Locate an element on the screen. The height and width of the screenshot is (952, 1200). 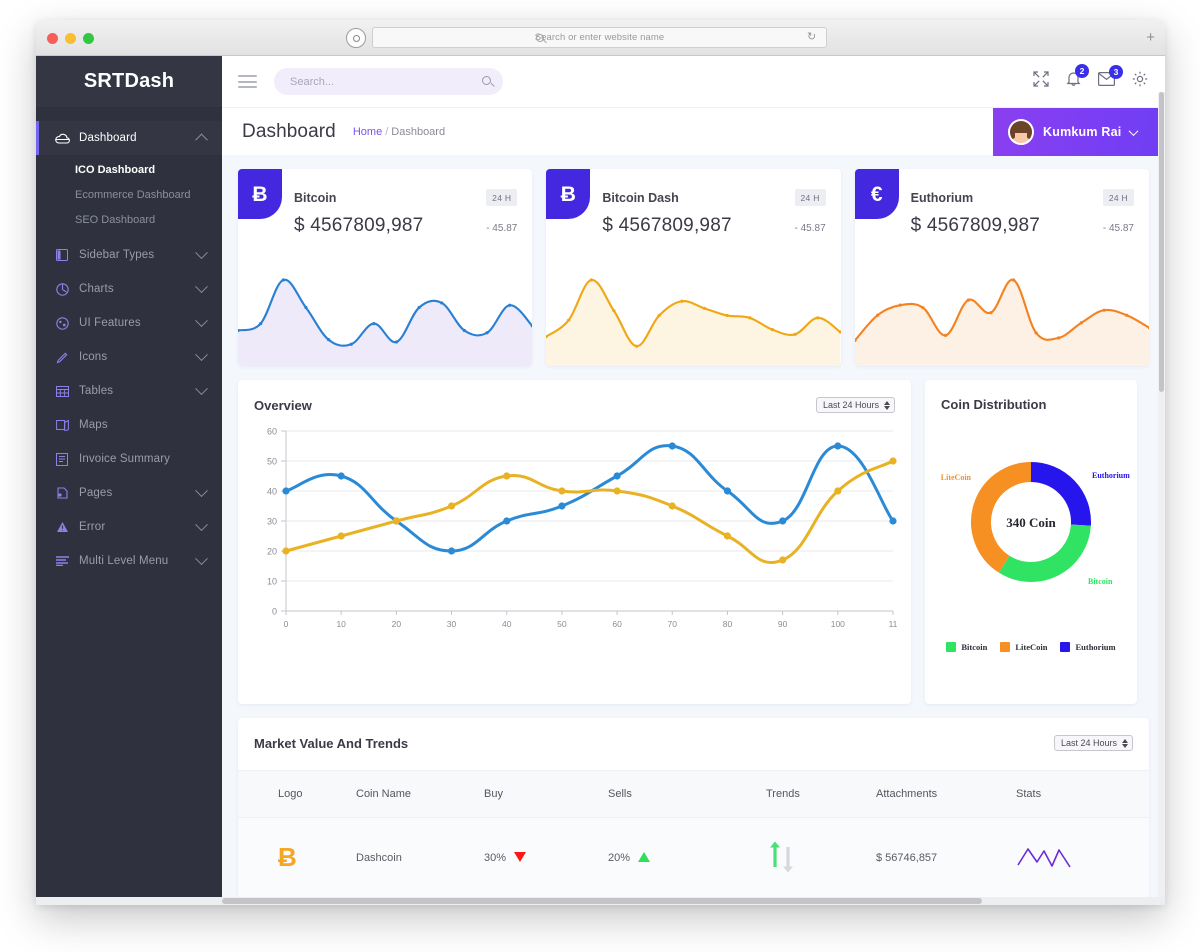
legend-item: Bitcoin is located at coordinates (966, 647).